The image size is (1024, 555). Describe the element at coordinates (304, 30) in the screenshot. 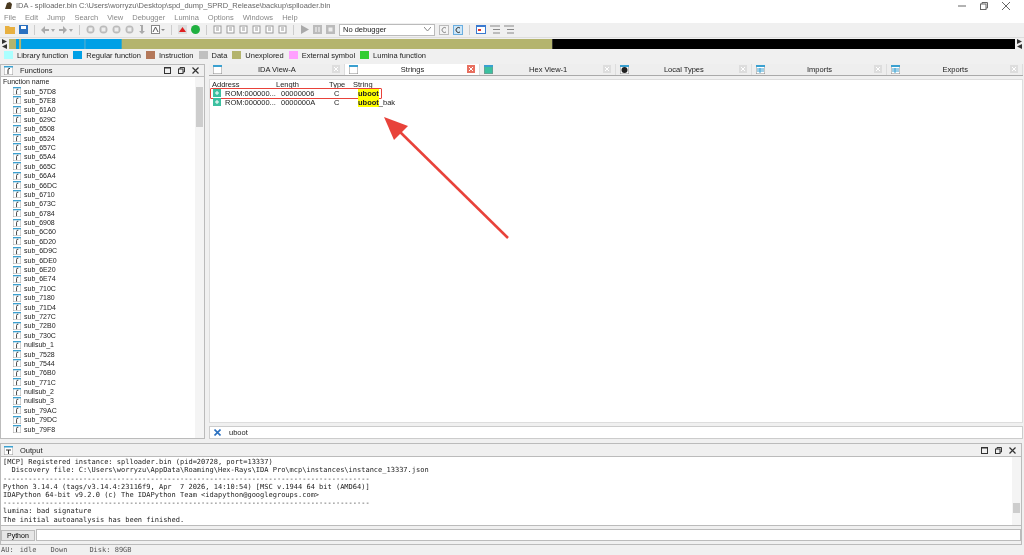

I see `play-icon` at that location.